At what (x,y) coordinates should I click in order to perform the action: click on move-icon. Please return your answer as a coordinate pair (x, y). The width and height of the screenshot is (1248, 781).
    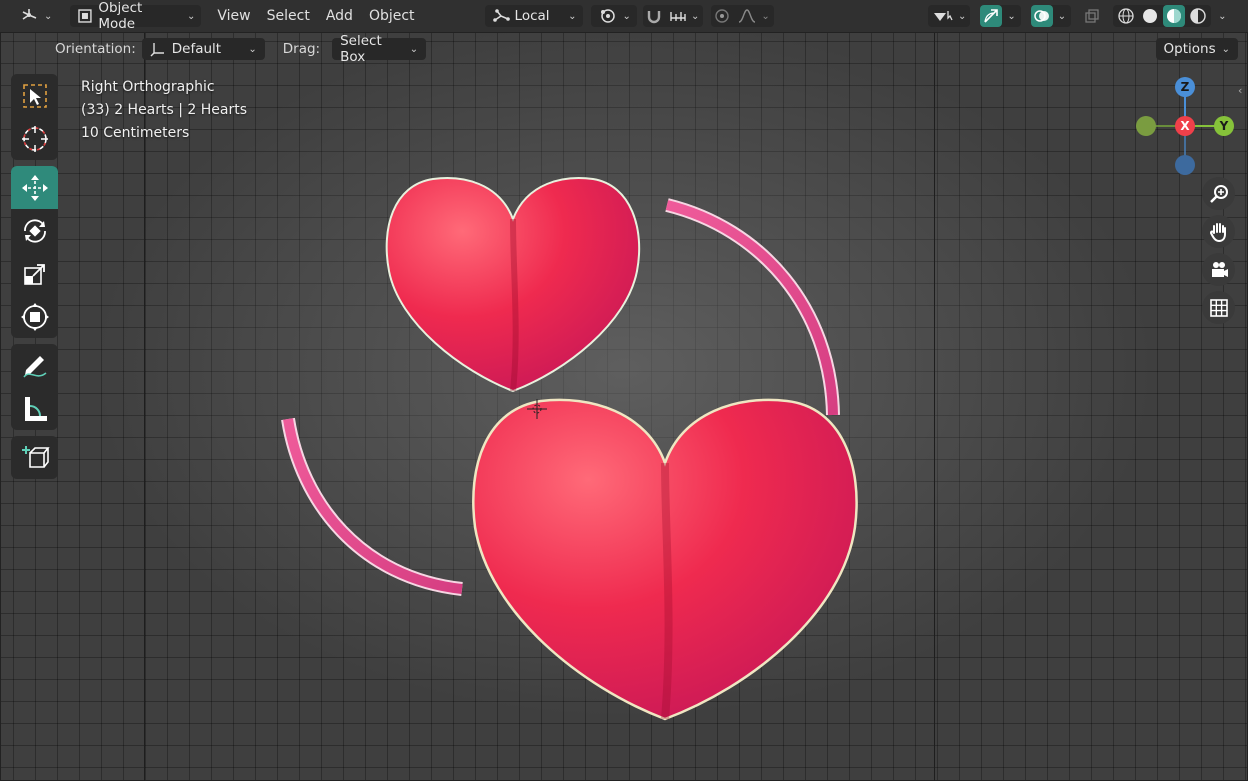
    Looking at the image, I should click on (34, 187).